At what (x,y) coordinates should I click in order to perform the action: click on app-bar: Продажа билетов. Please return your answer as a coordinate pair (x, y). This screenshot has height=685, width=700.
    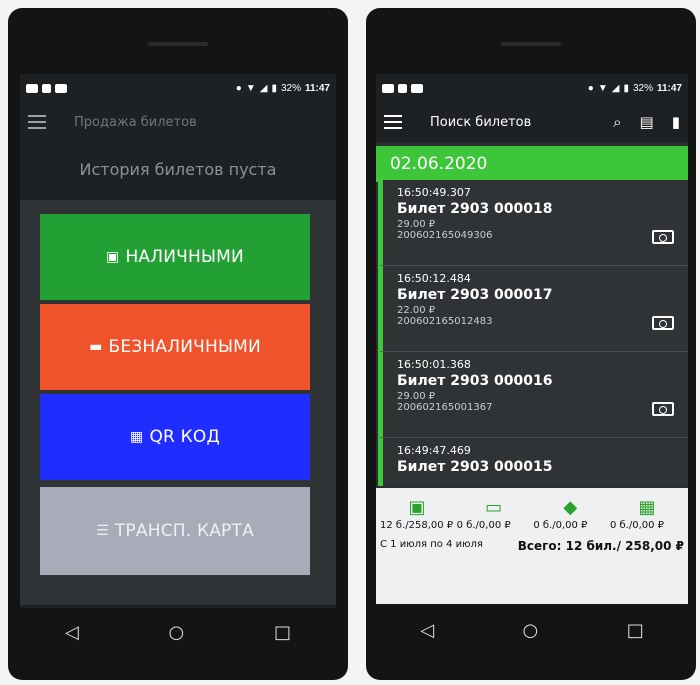
    Looking at the image, I should click on (178, 122).